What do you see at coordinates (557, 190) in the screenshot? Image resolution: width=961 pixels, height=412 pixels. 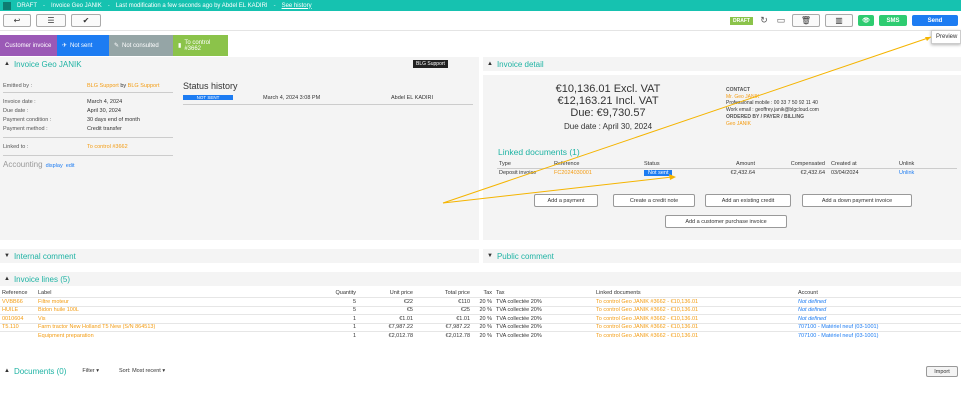 I see `arrow-to-linked-doc` at bounding box center [557, 190].